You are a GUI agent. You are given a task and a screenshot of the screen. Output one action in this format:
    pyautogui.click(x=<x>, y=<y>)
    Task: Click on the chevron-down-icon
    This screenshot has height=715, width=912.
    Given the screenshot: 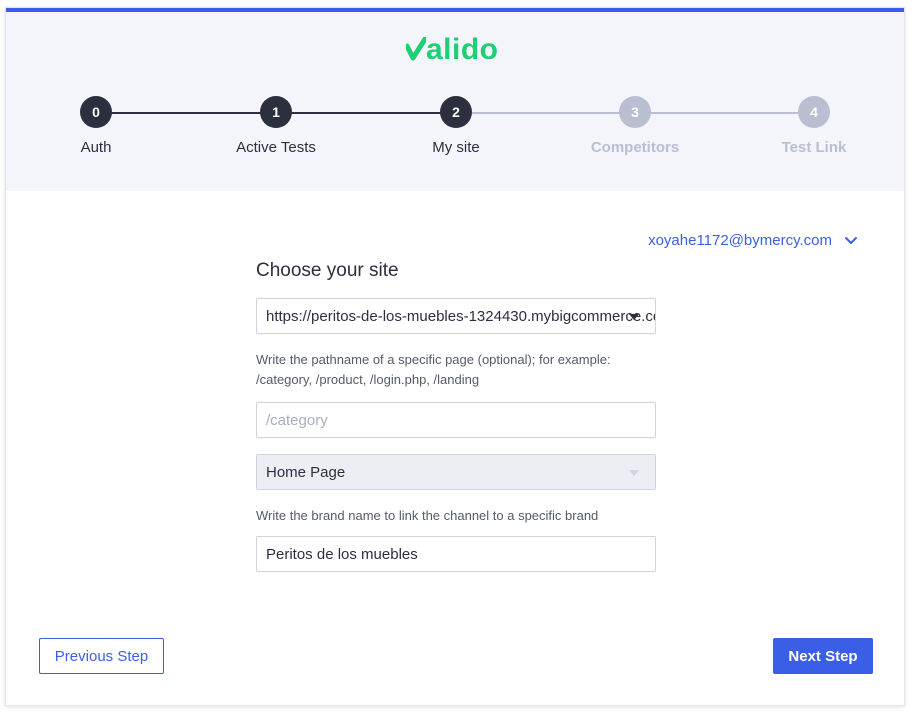 What is the action you would take?
    pyautogui.click(x=851, y=240)
    